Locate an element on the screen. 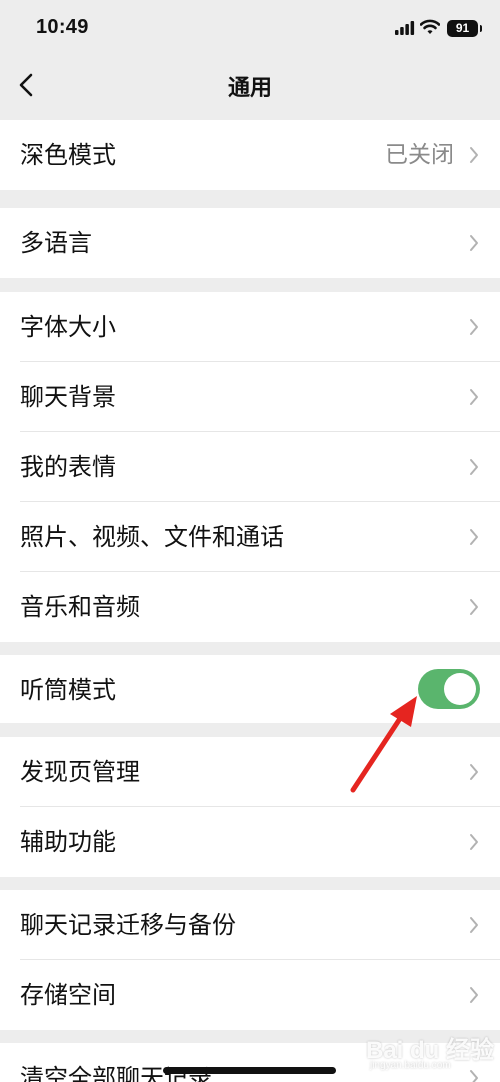 Image resolution: width=500 pixels, height=1082 pixels. row-label: 发现页管理 is located at coordinates (80, 772).